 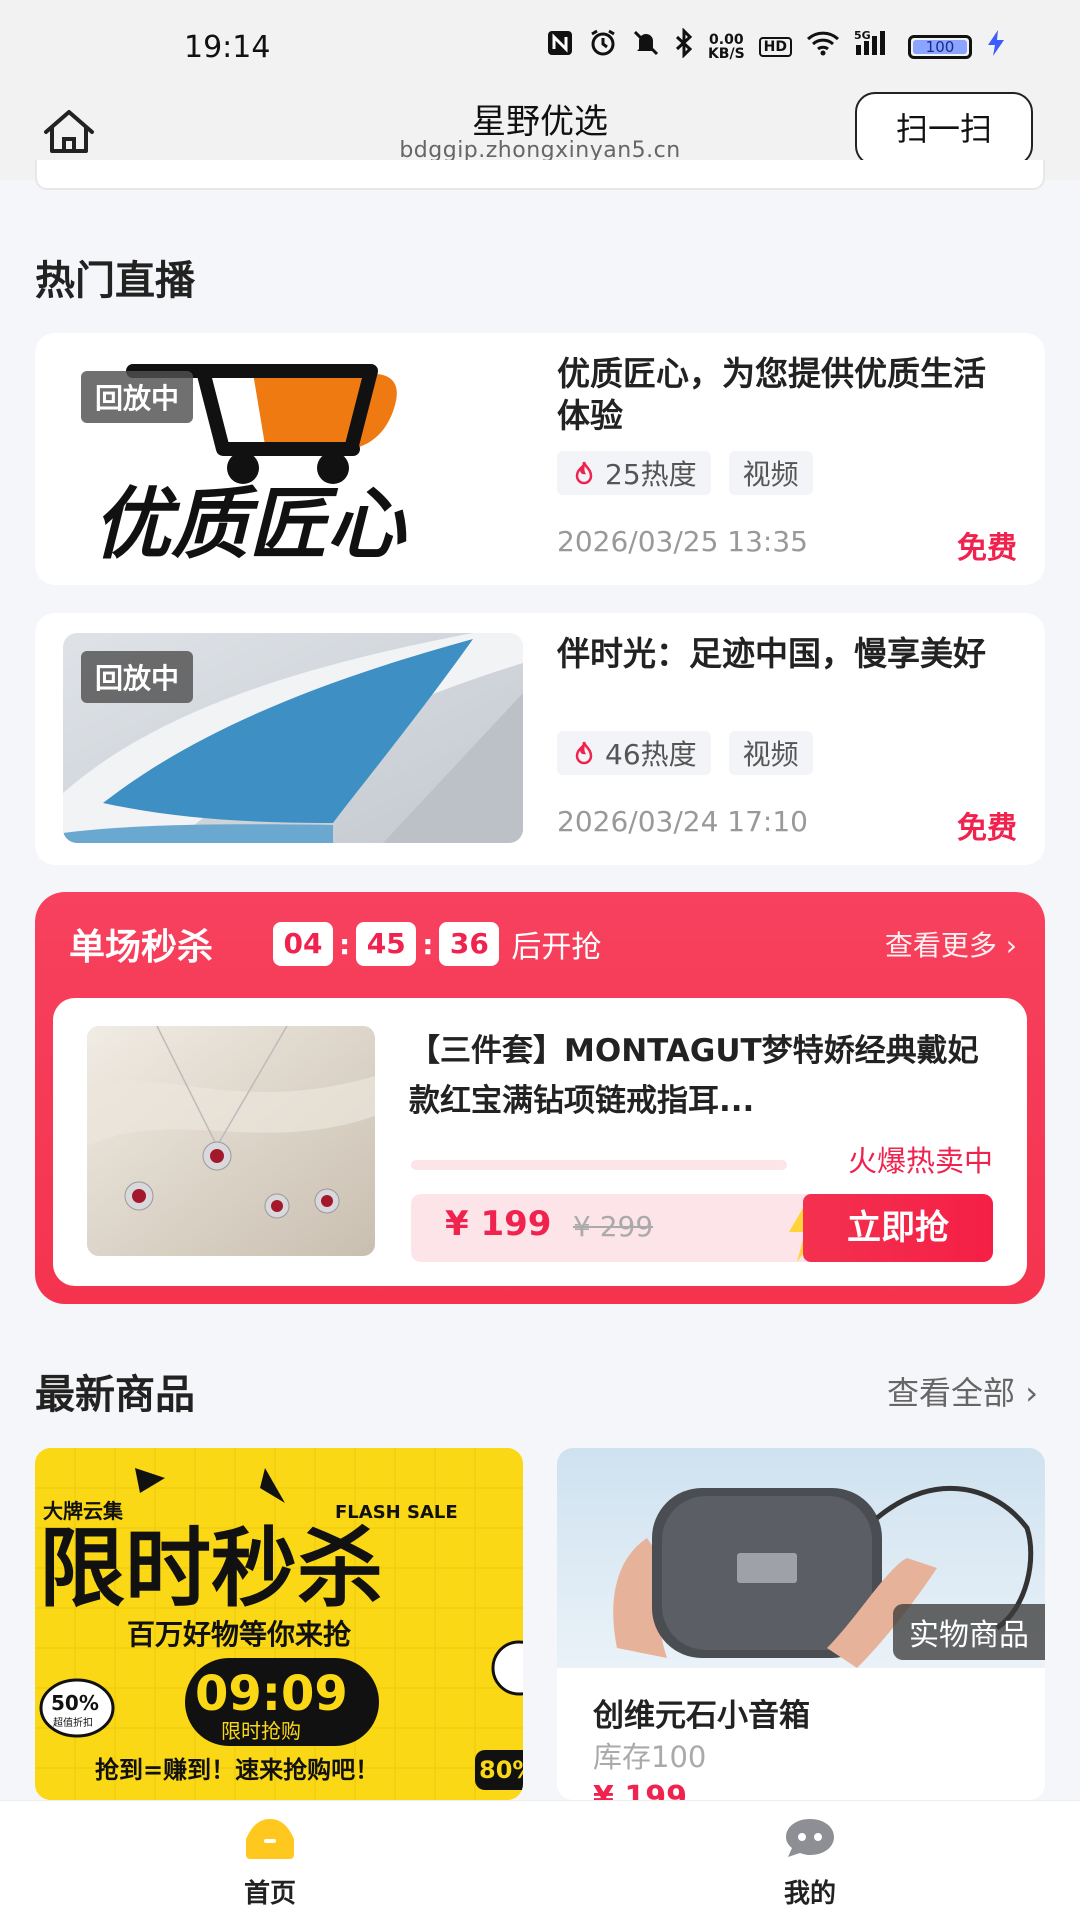 What do you see at coordinates (271, 1694) in the screenshot?
I see `svg-text: 09:09` at bounding box center [271, 1694].